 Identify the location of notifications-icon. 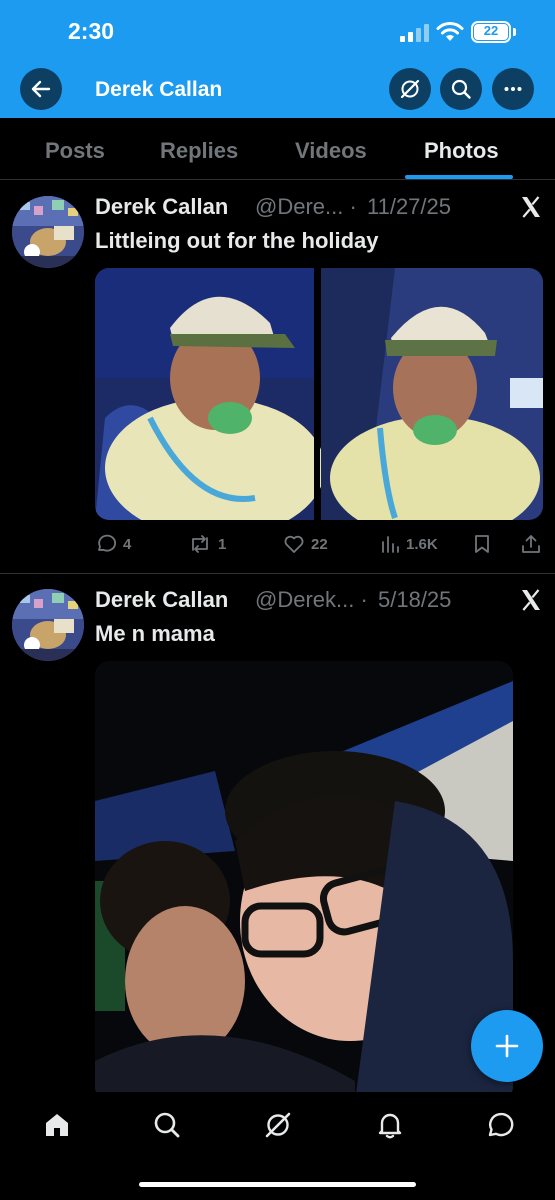
(390, 1125).